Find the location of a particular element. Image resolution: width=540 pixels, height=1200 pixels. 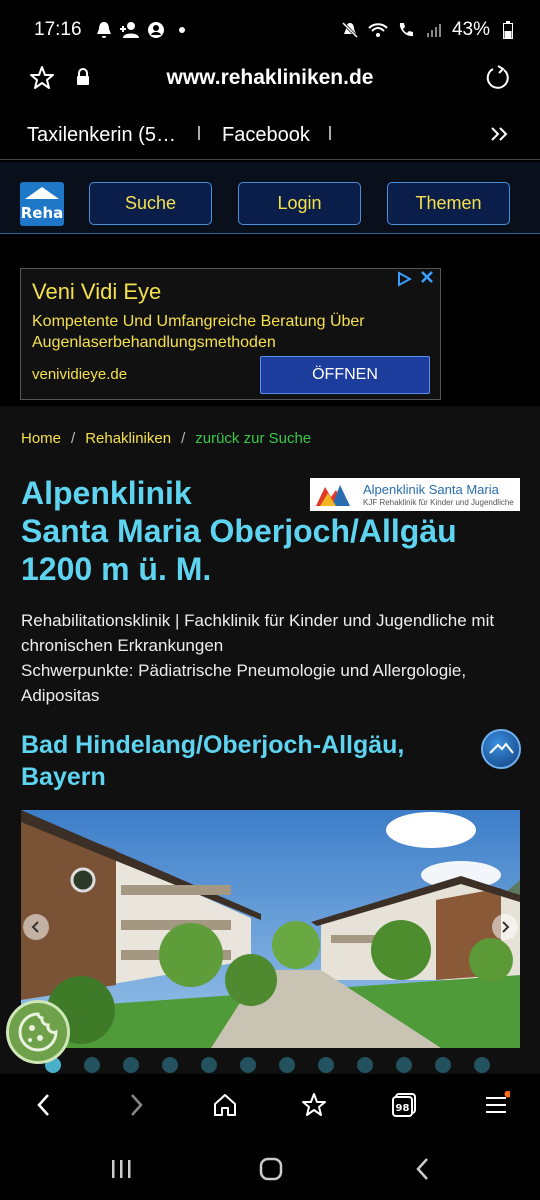

wifi-icon is located at coordinates (378, 30).